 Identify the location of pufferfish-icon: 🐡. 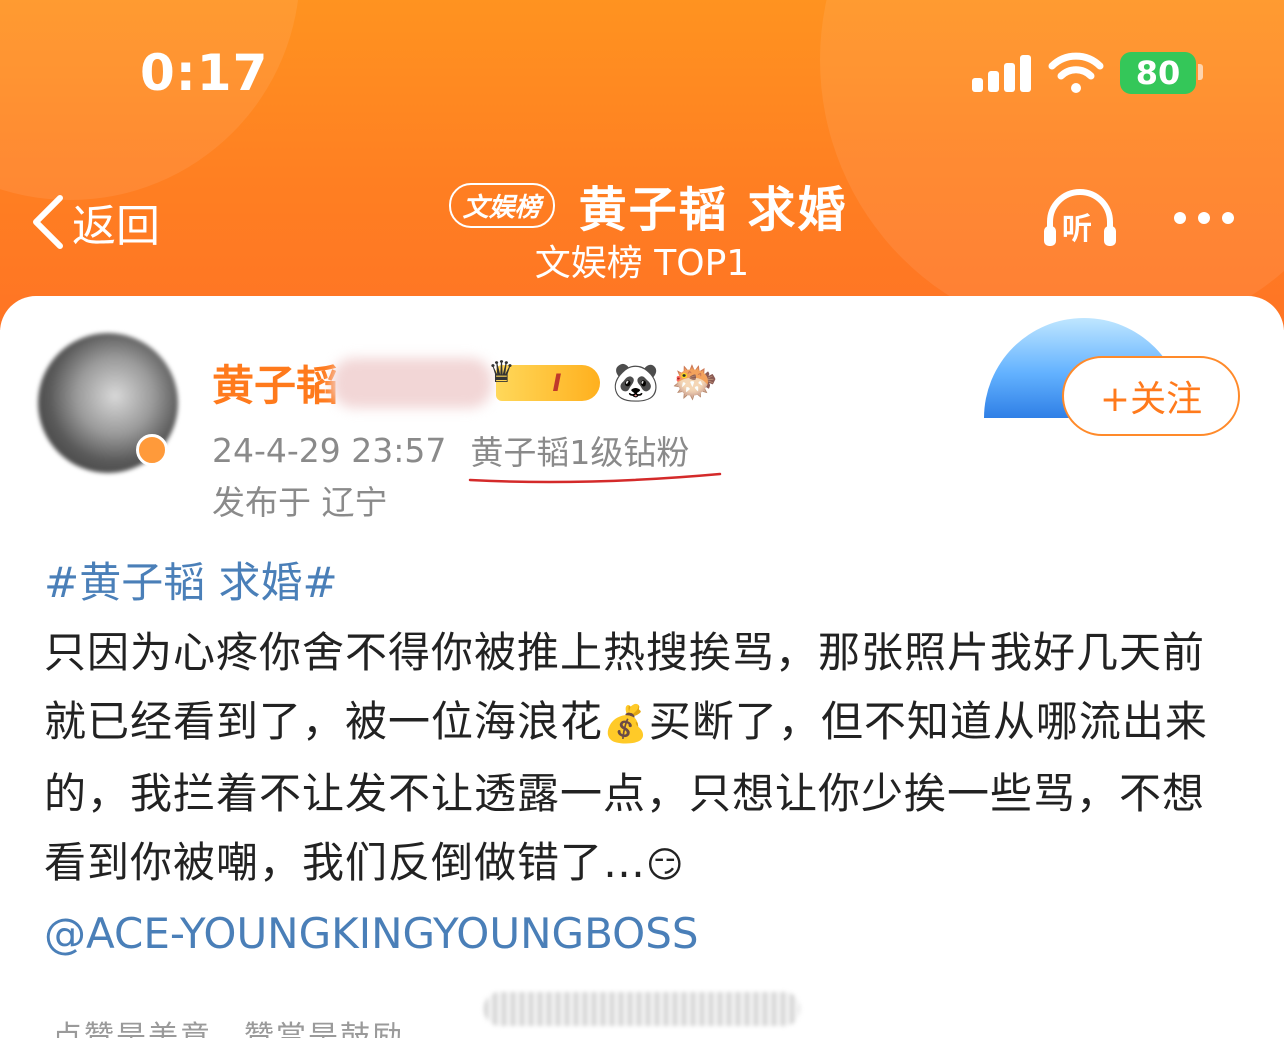
(695, 382).